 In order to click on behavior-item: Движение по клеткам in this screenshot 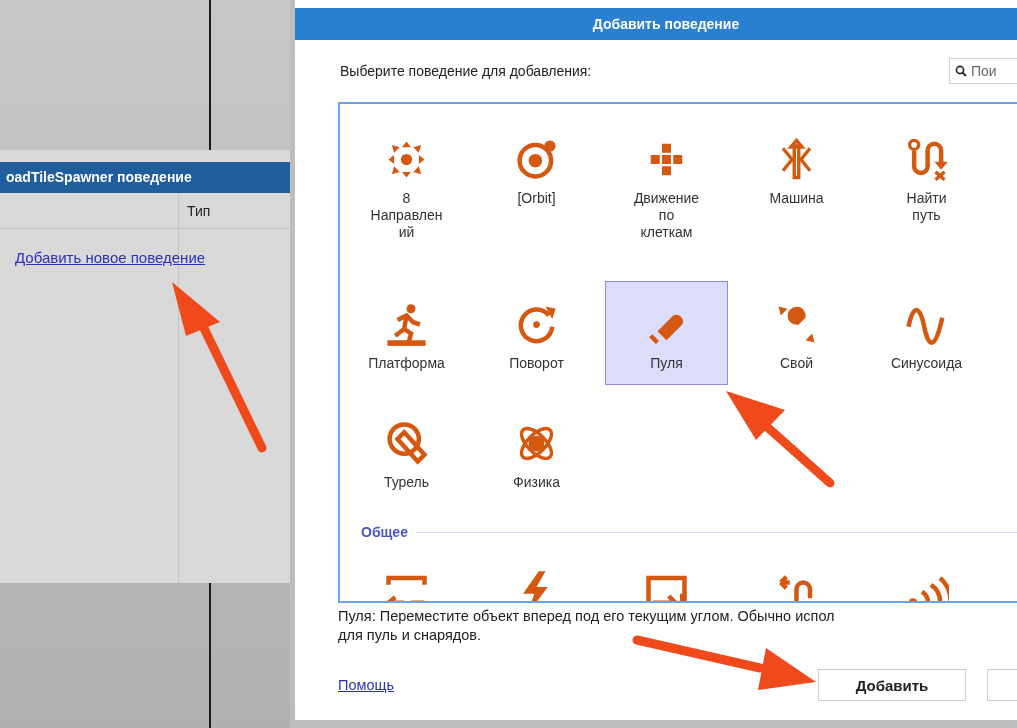, I will do `click(666, 191)`.